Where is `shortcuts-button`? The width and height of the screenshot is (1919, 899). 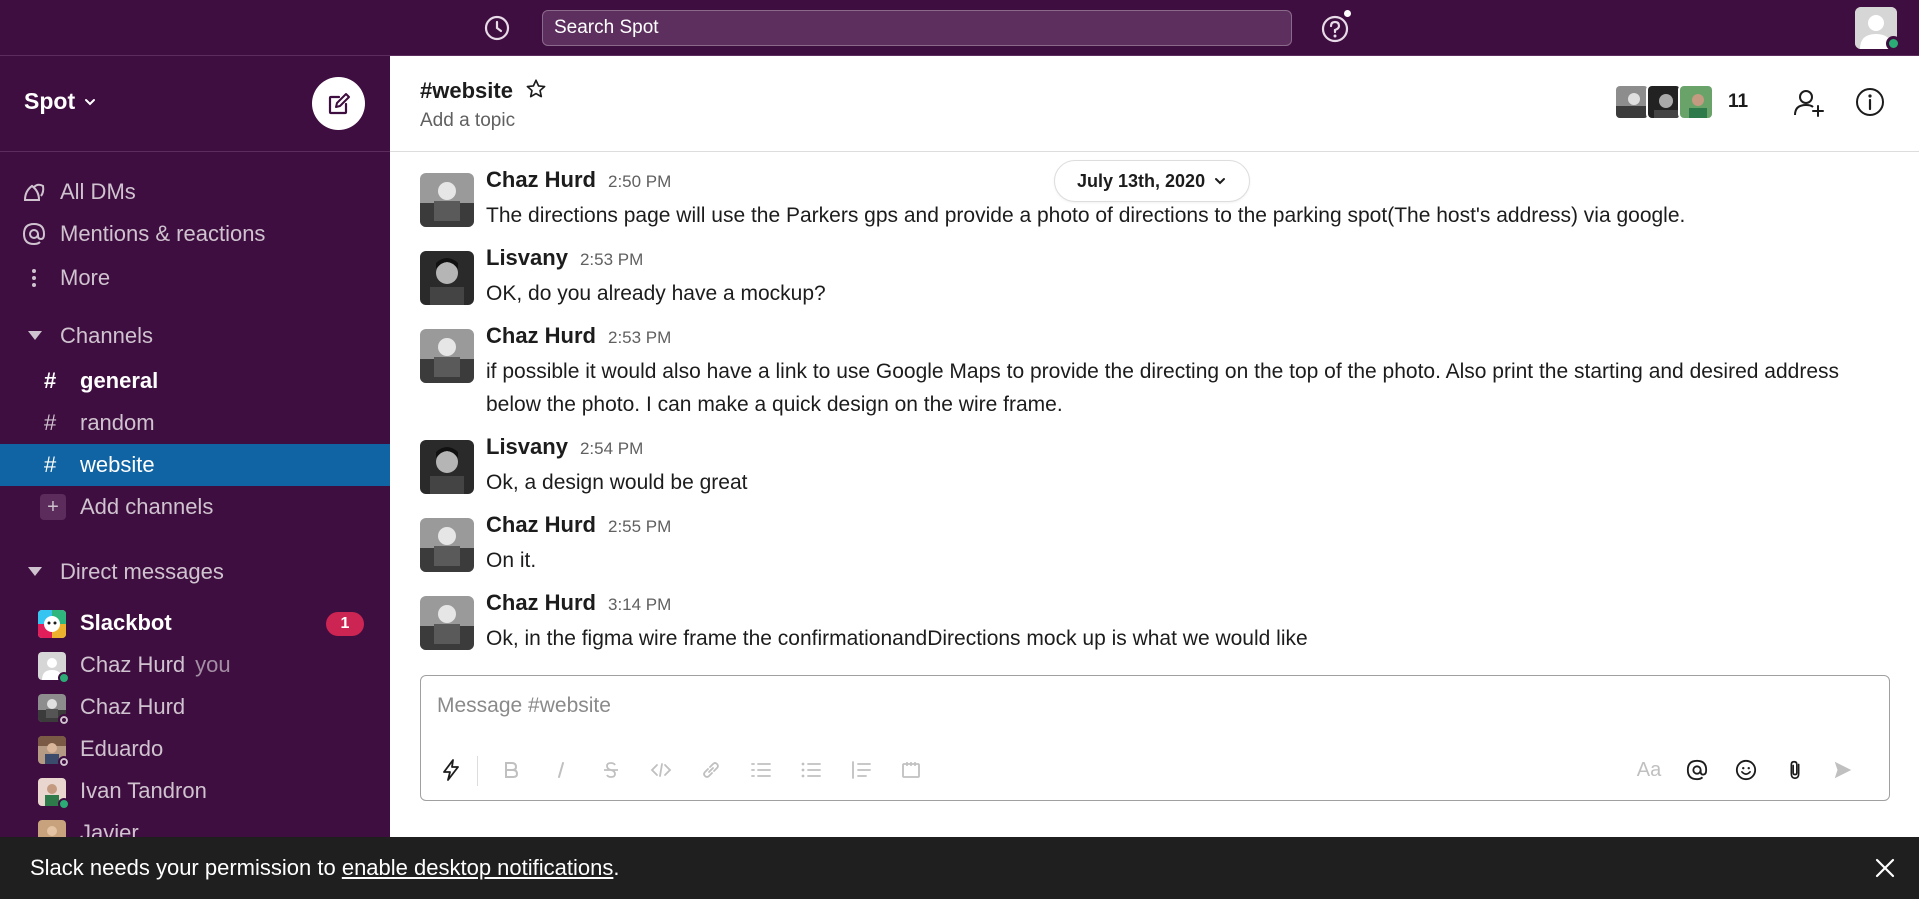 shortcuts-button is located at coordinates (451, 770).